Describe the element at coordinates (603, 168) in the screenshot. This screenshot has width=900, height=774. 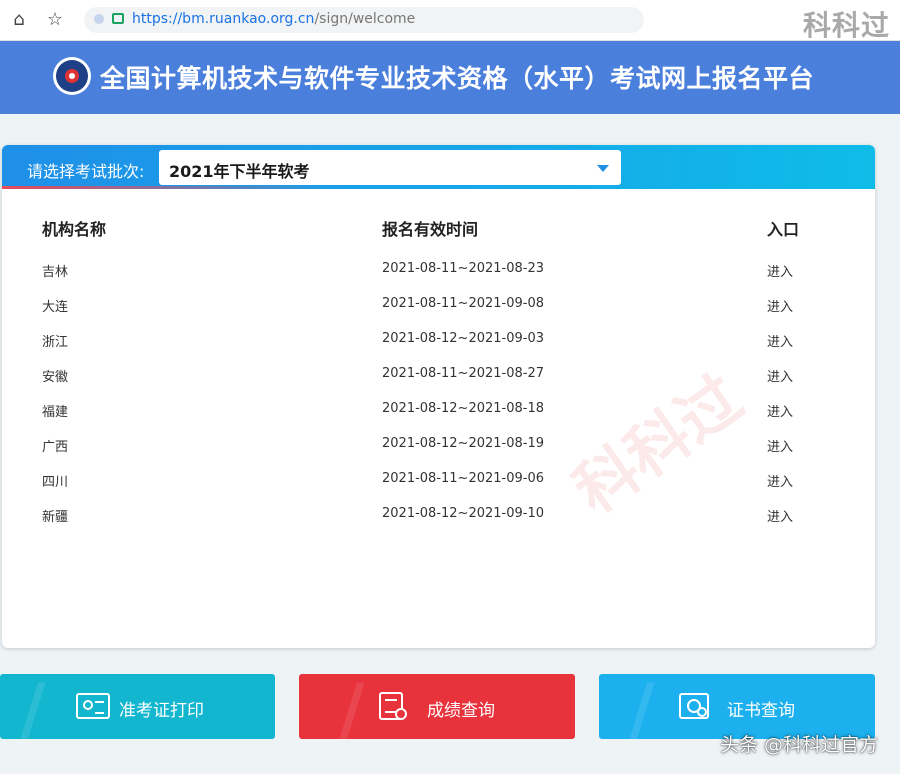
I see `chevron-down-icon` at that location.